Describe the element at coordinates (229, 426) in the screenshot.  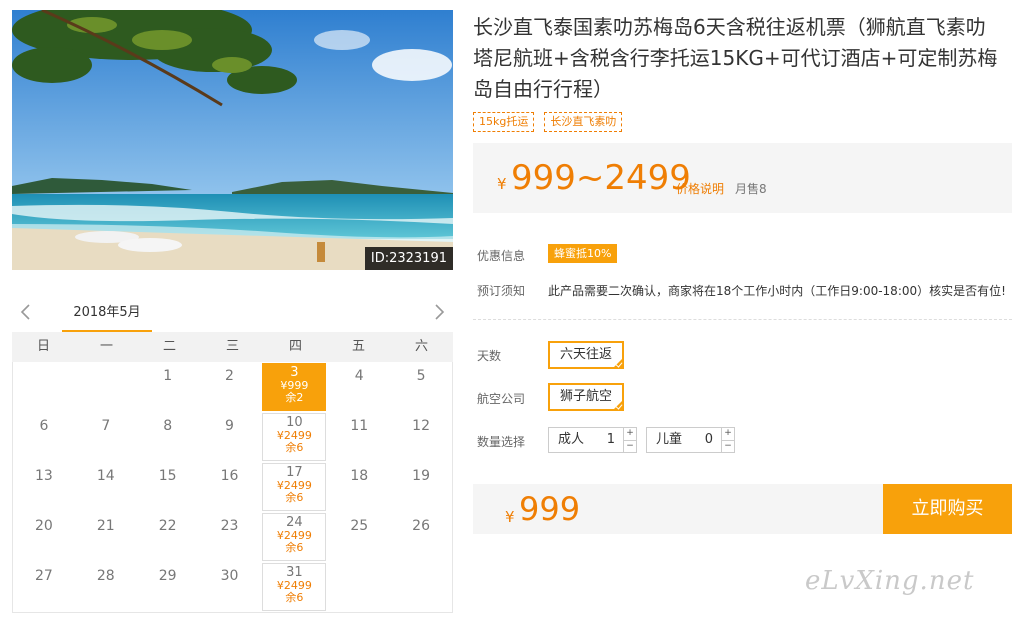
I see `calendar-day: 9` at that location.